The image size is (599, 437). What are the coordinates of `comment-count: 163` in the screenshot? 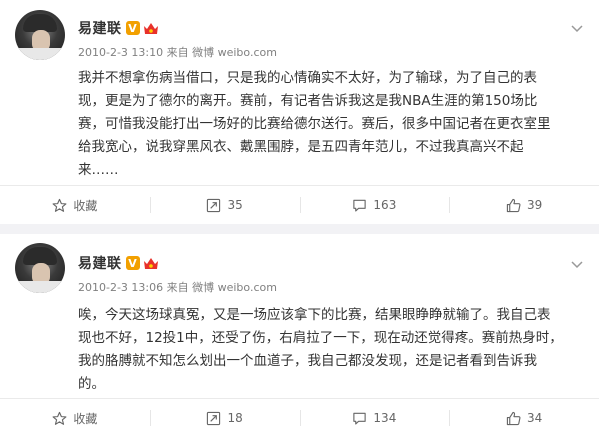 It's located at (385, 205).